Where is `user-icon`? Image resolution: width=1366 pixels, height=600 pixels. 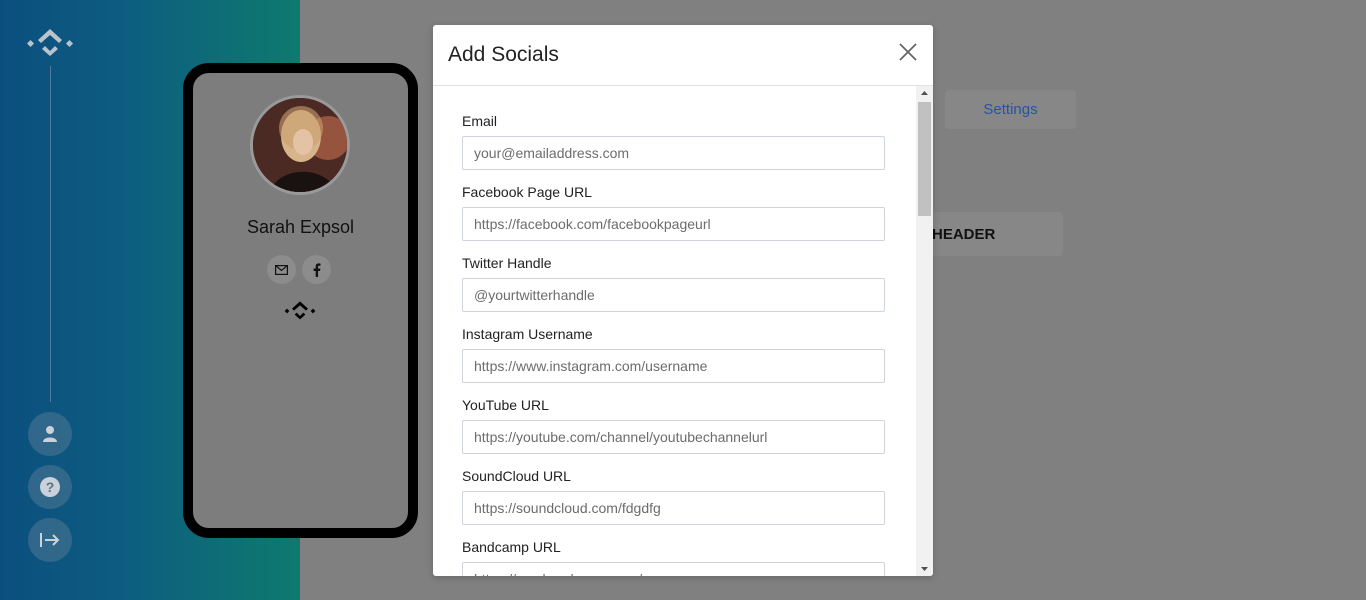
user-icon is located at coordinates (50, 434).